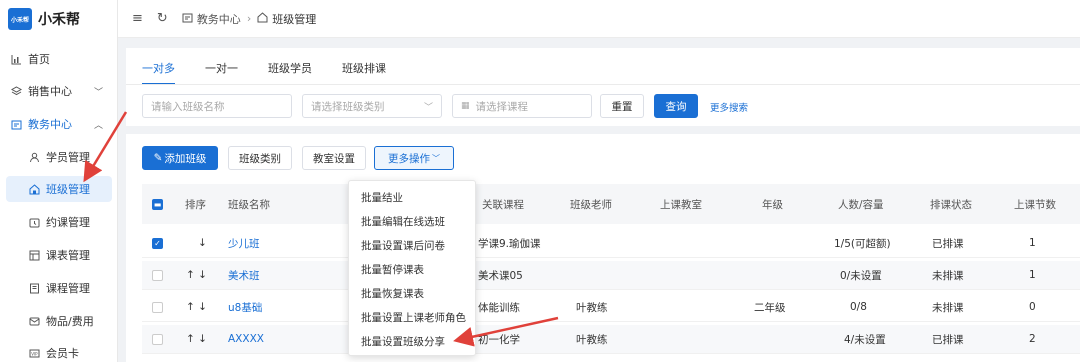 This screenshot has width=1080, height=362. What do you see at coordinates (16, 59) in the screenshot?
I see `chart-icon` at bounding box center [16, 59].